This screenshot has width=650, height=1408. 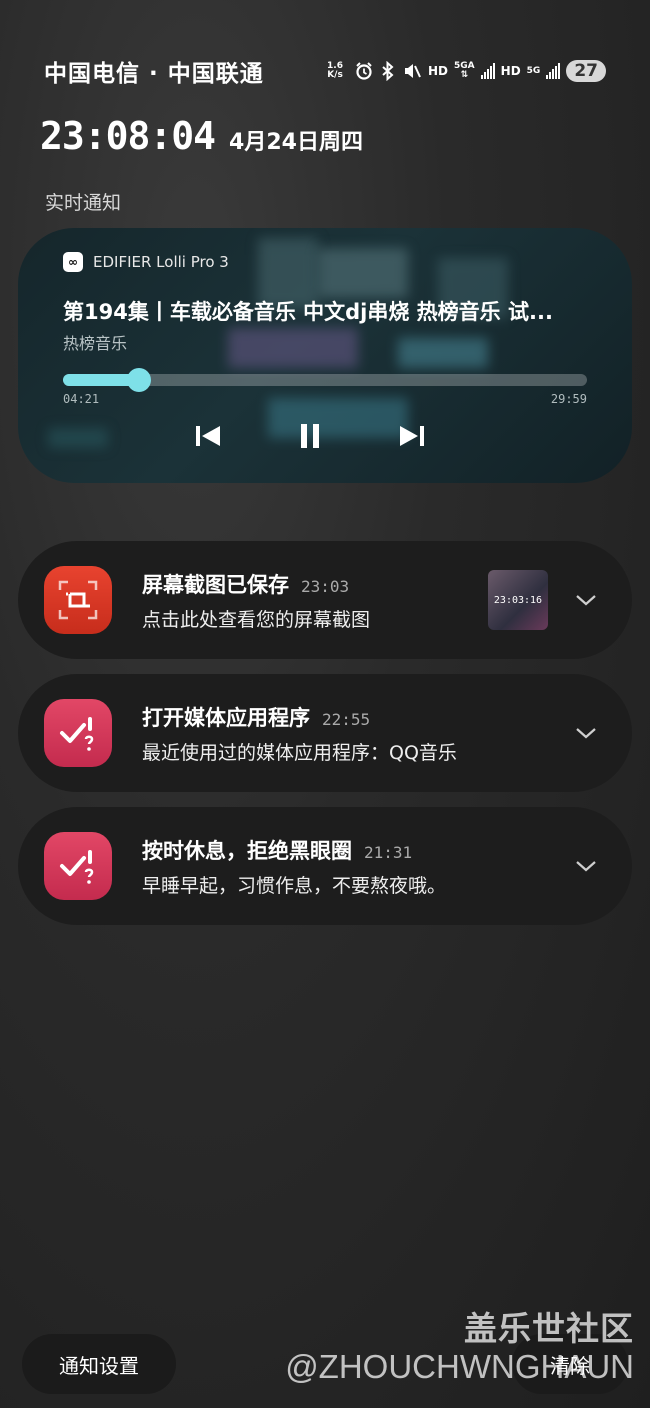 I want to click on pause-icon, so click(x=310, y=436).